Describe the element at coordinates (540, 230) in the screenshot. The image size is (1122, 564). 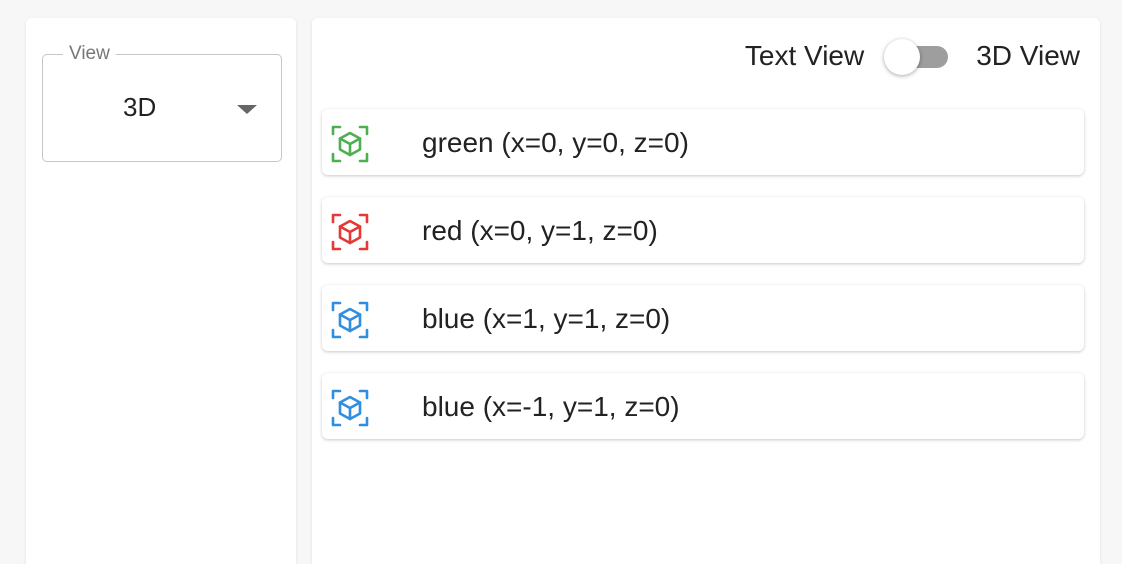
I see `list-item-label: red (x=0, y=1, z=0)` at that location.